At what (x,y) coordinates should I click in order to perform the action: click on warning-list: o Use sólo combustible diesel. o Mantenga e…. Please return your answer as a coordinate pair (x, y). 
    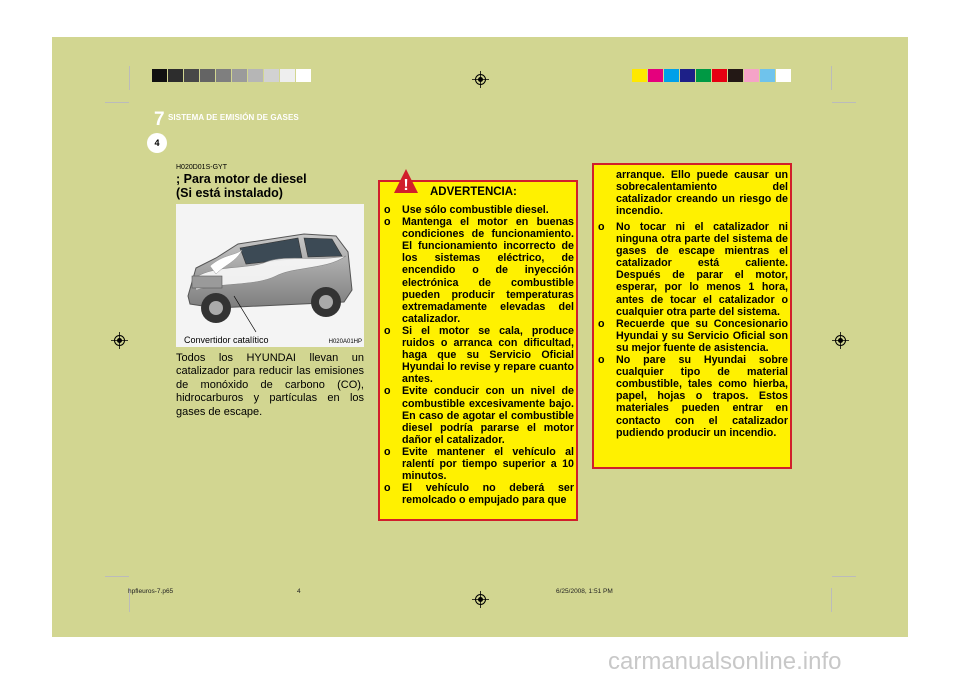
    Looking at the image, I should click on (479, 355).